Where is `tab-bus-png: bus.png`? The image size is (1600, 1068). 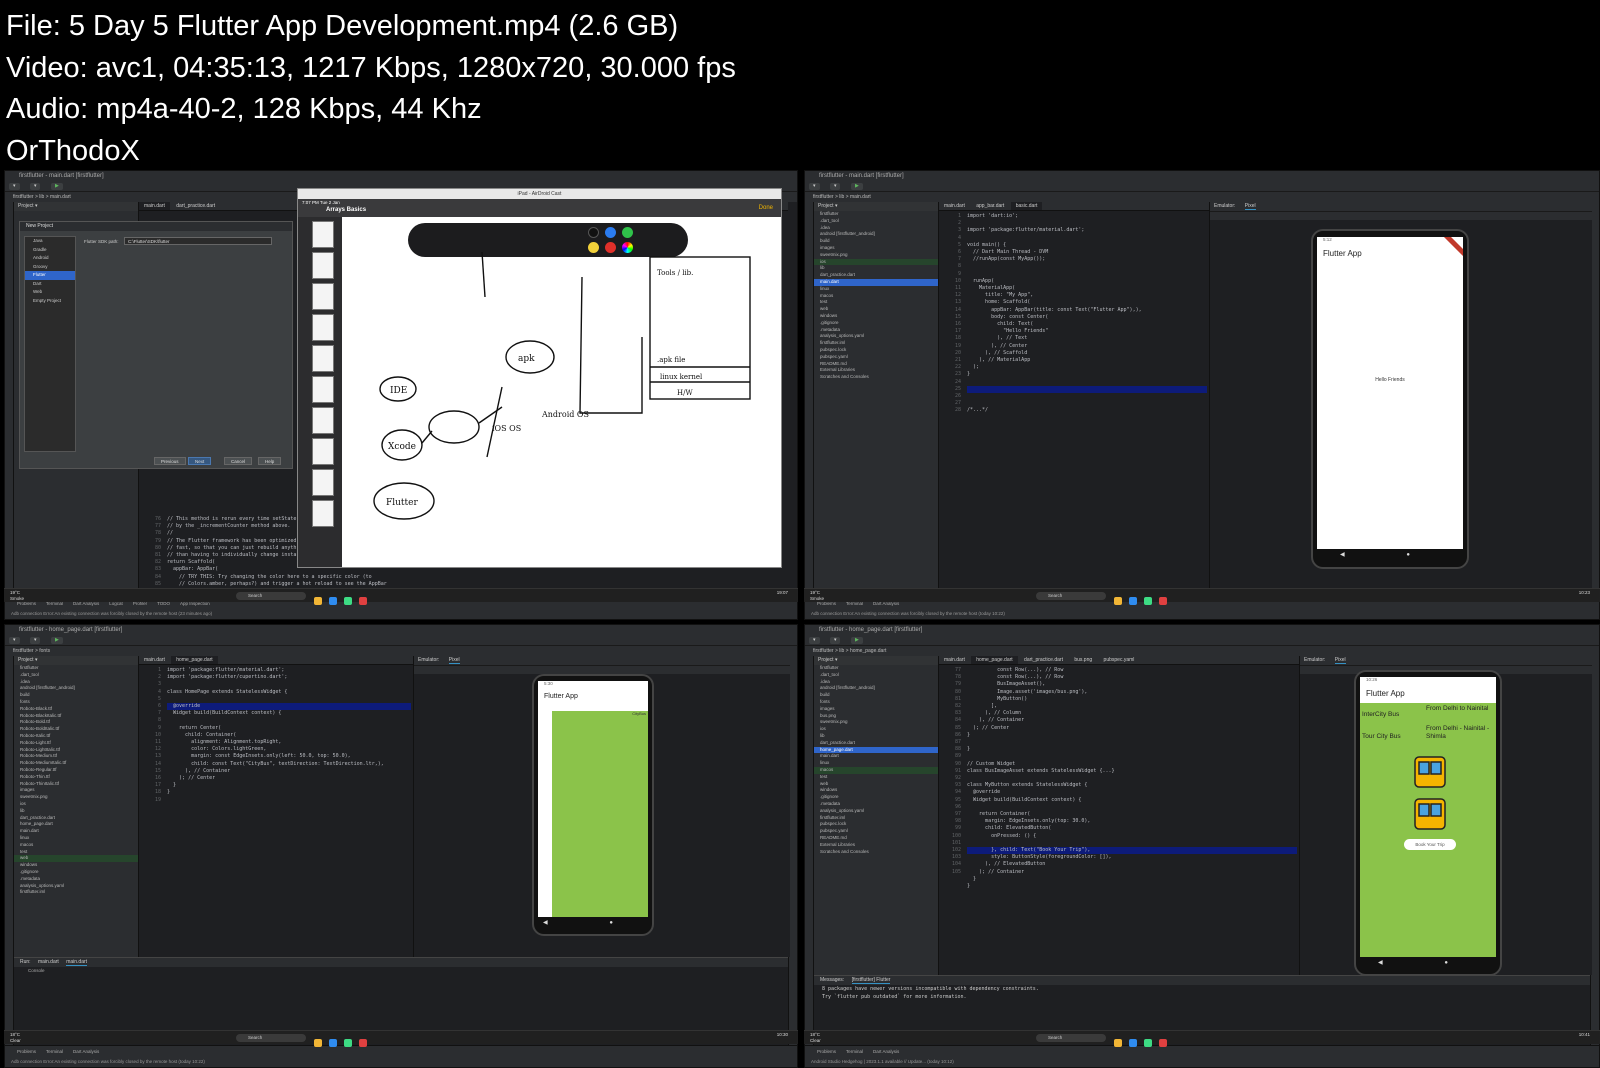
tab-bus-png: bus.png is located at coordinates (1083, 660).